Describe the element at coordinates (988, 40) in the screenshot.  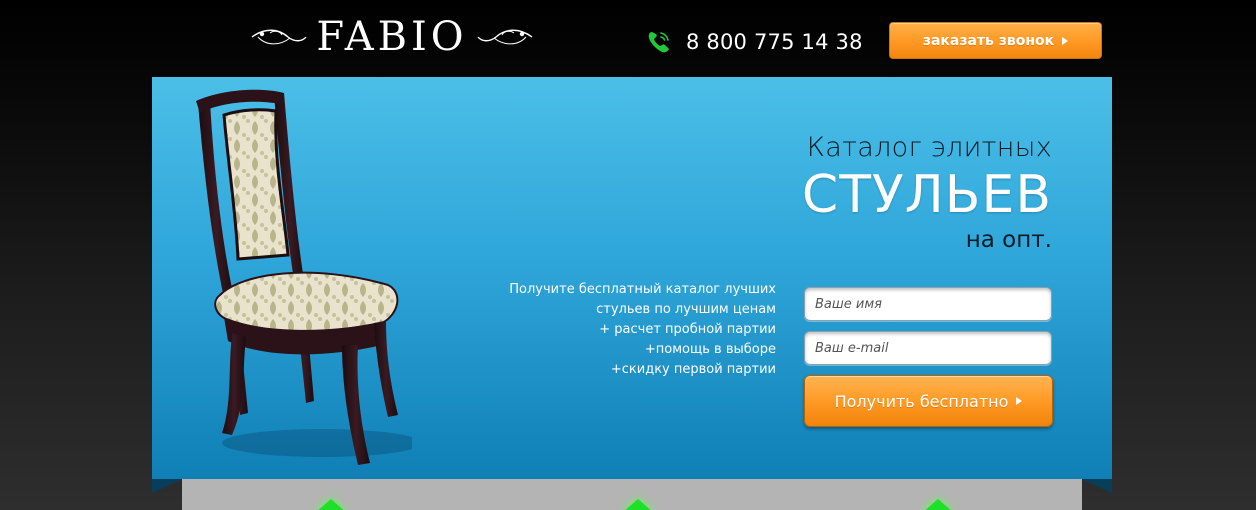
I see `callback-button-label: заказать звонок` at that location.